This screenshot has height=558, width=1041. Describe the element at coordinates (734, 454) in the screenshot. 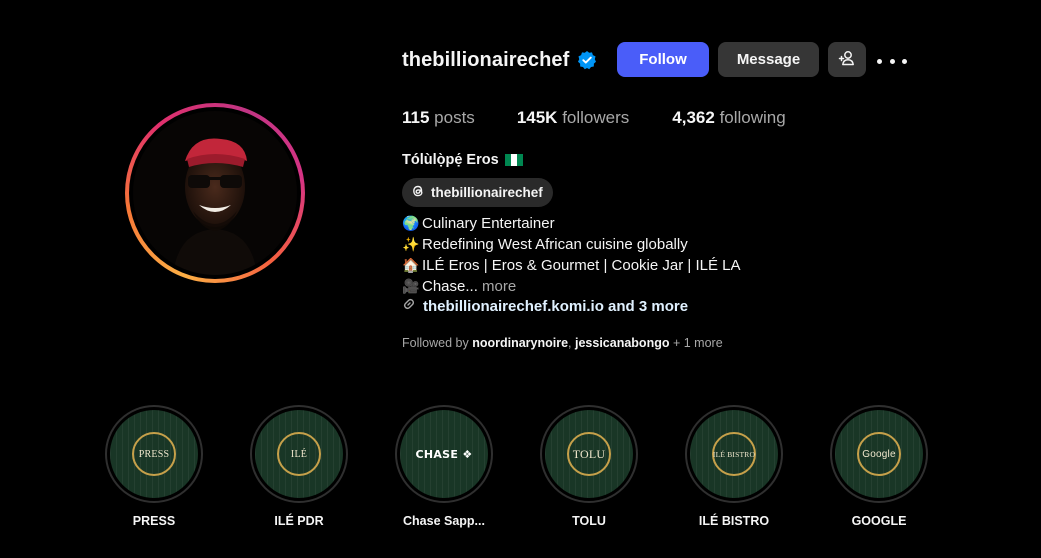

I see `highlight-cover: ILÉ BISTRO` at that location.